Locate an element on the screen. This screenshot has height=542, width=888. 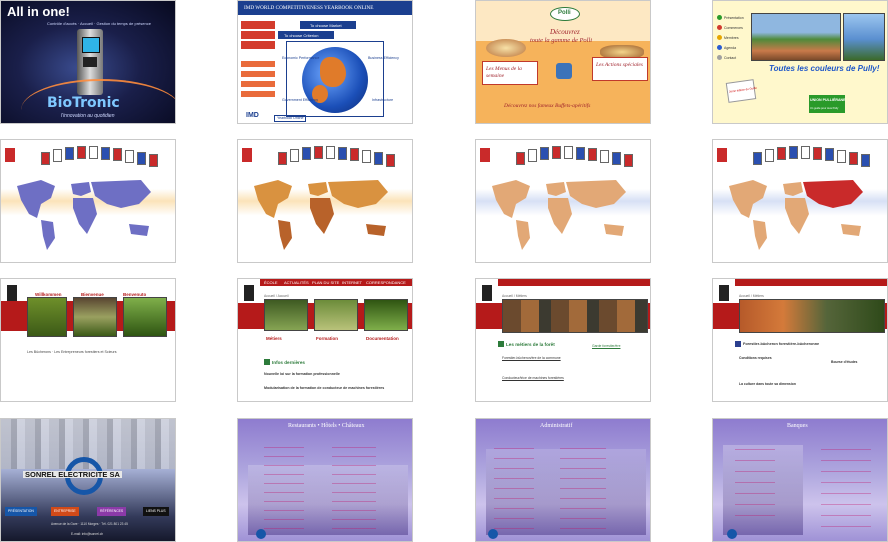
nav-button: LIENS PLUS is located at coordinates (156, 511).